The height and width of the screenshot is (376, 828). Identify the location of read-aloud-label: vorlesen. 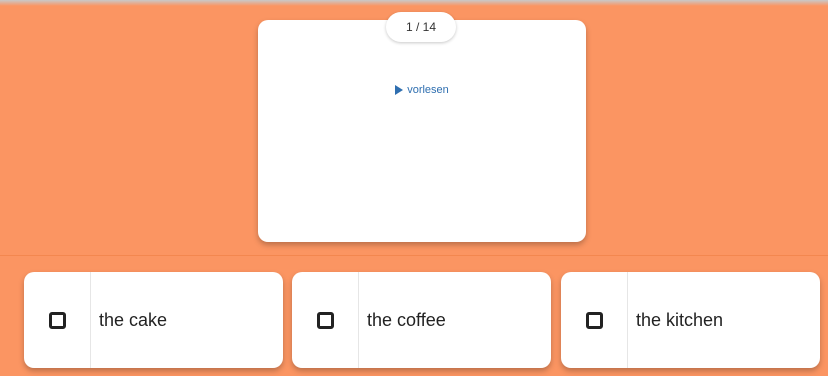
(428, 90).